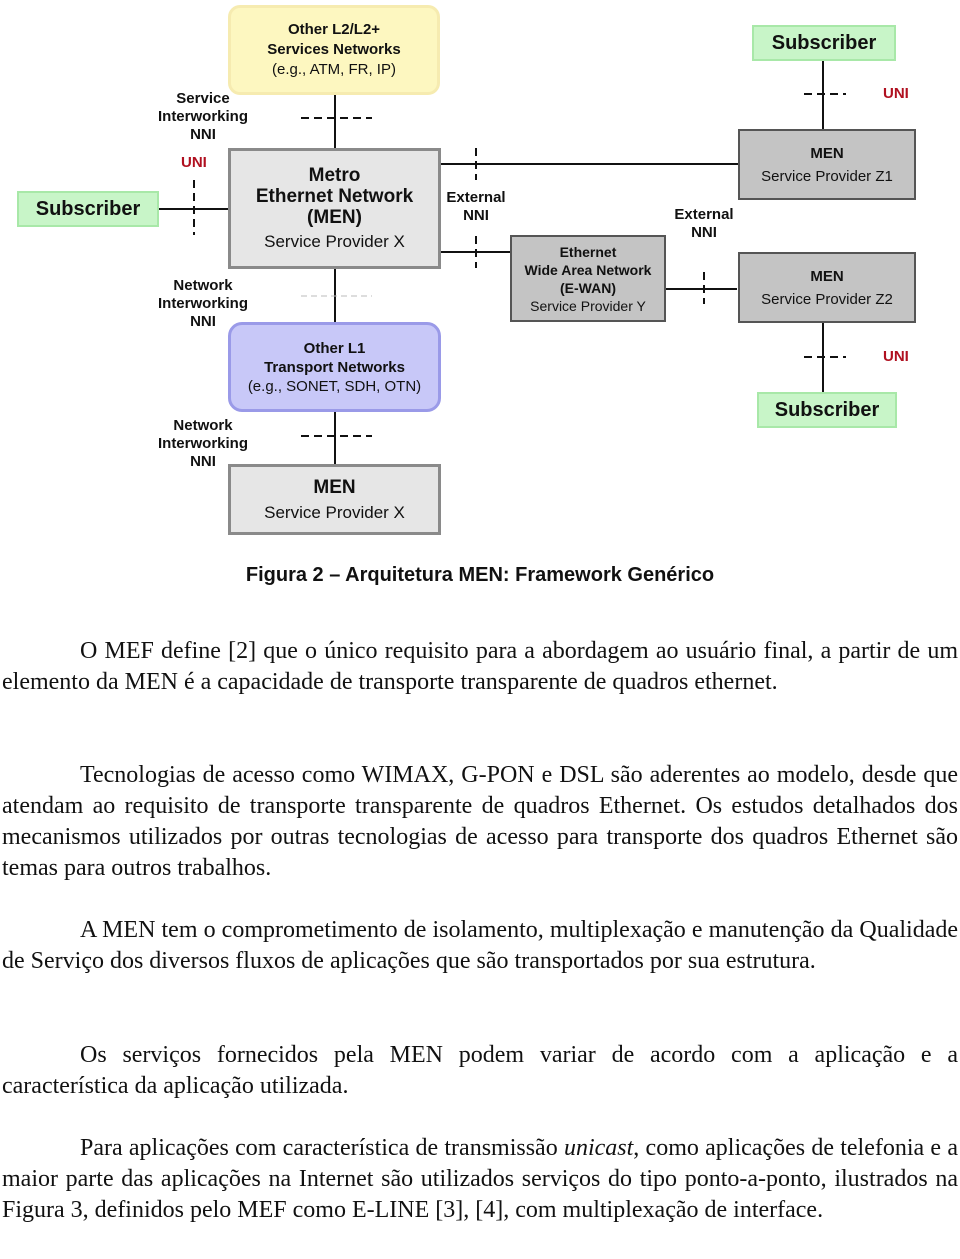 The width and height of the screenshot is (960, 1259). I want to click on men-main-line3: (MEN), so click(334, 217).